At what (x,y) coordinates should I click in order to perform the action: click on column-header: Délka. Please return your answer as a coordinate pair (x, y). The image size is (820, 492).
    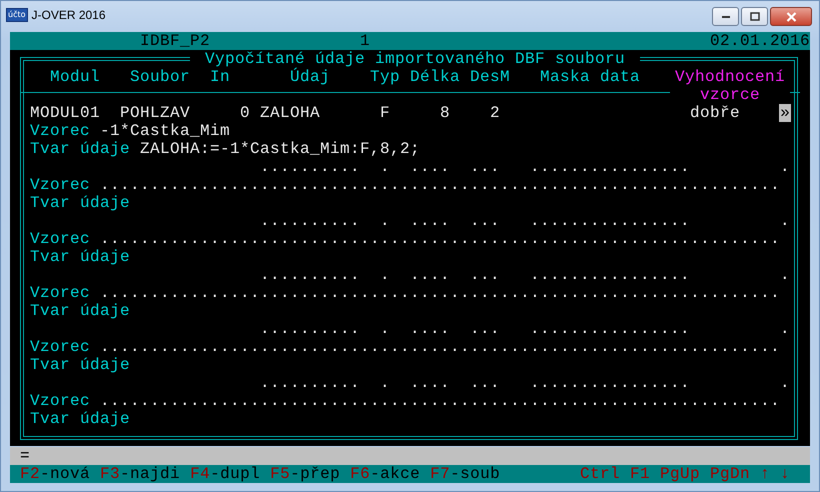
    Looking at the image, I should click on (435, 77).